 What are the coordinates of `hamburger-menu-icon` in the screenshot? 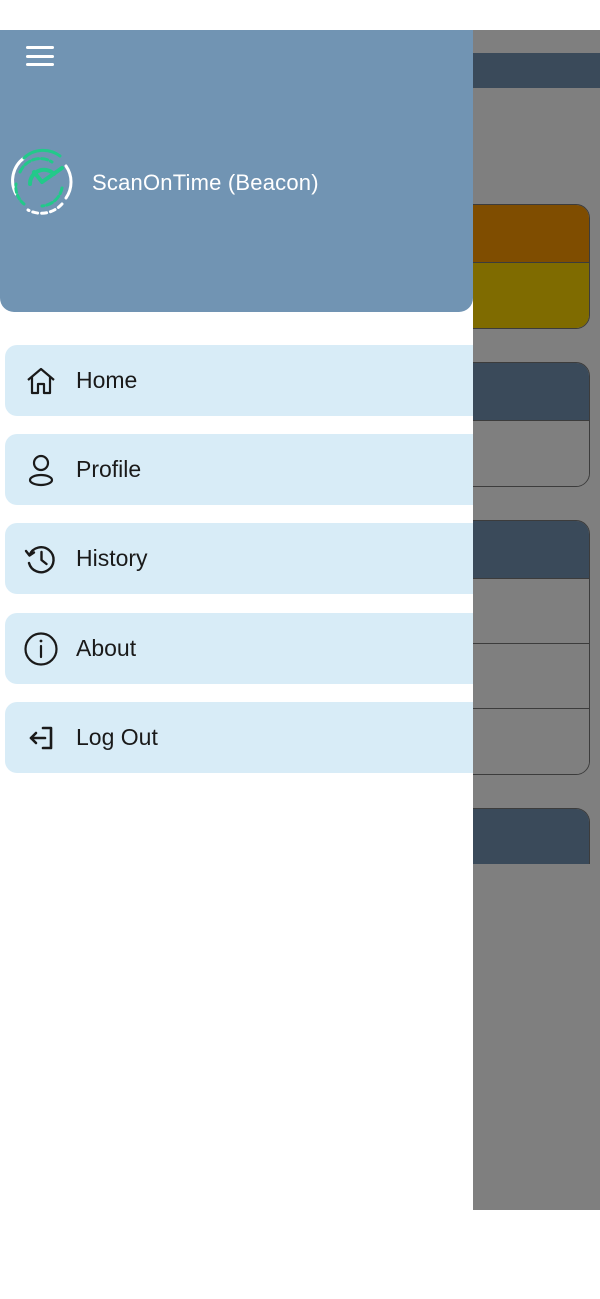 It's located at (40, 56).